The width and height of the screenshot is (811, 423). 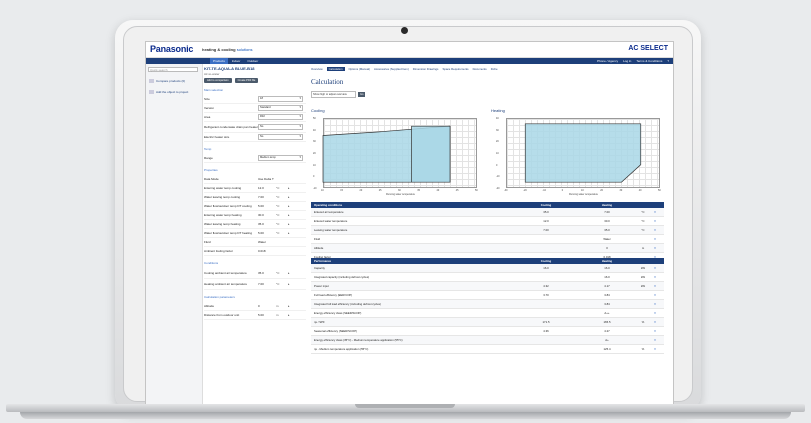 I want to click on condition-input: 35.0, so click(x=267, y=273).